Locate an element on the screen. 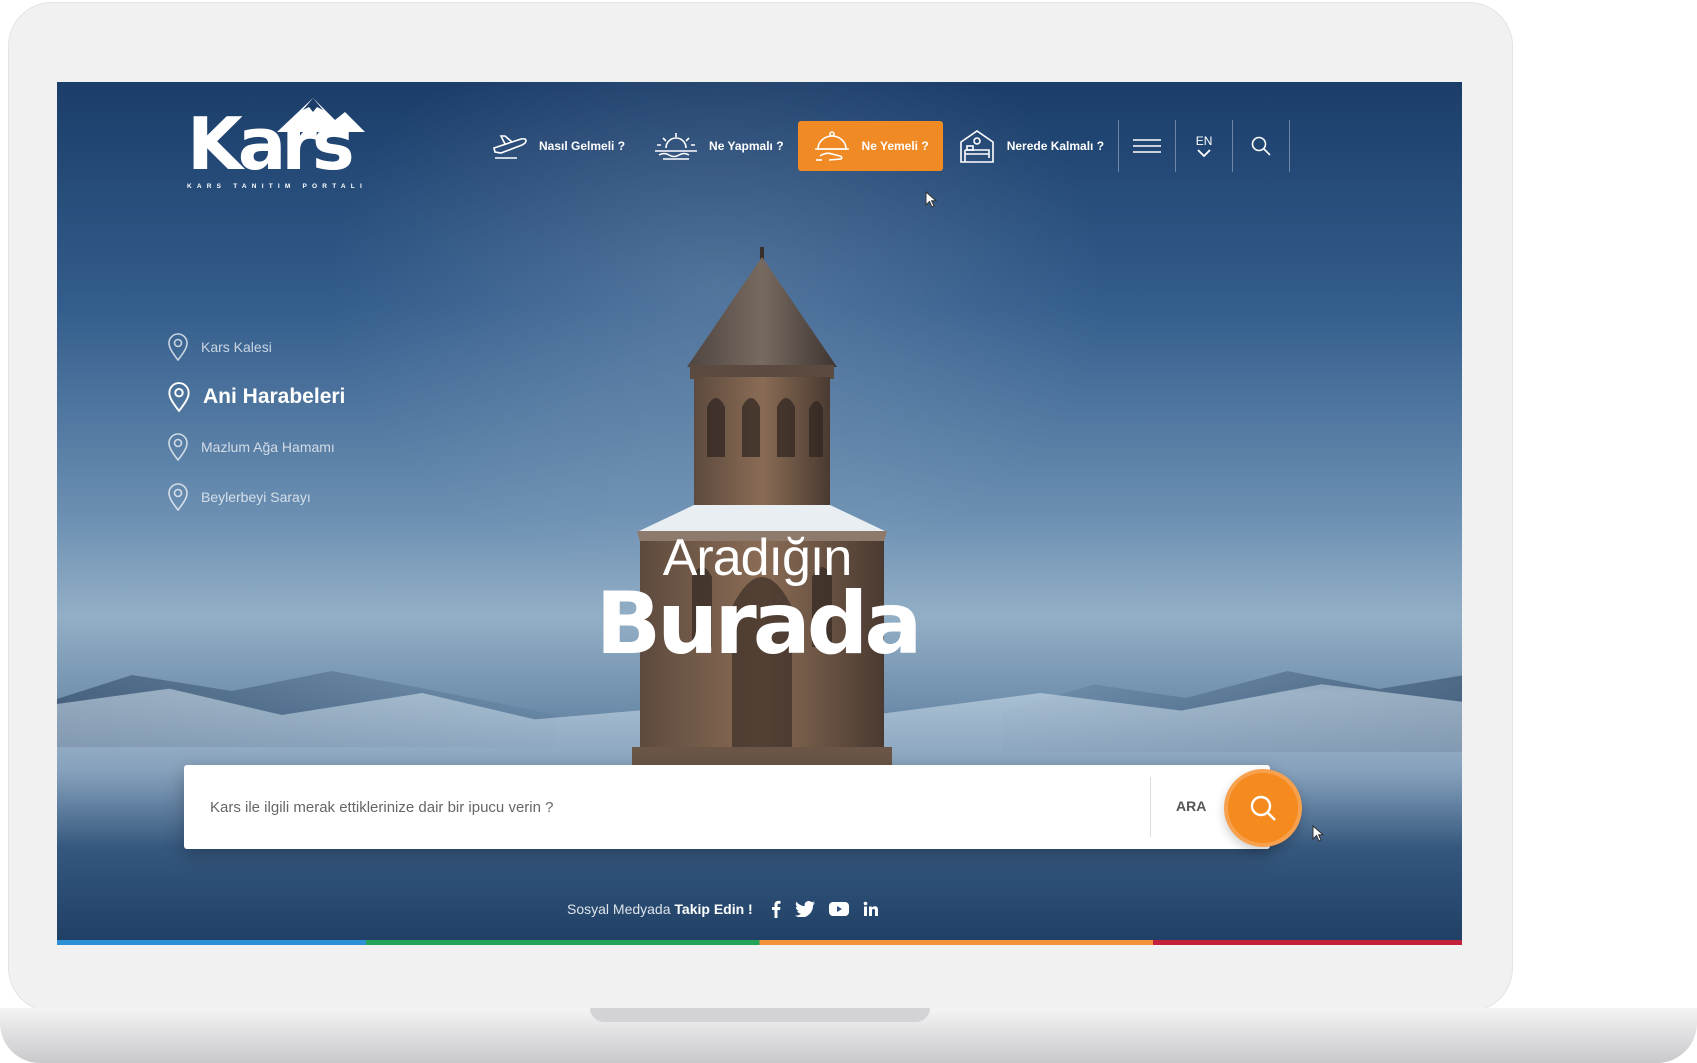 The width and height of the screenshot is (1697, 1063). nav-divider is located at coordinates (1290, 146).